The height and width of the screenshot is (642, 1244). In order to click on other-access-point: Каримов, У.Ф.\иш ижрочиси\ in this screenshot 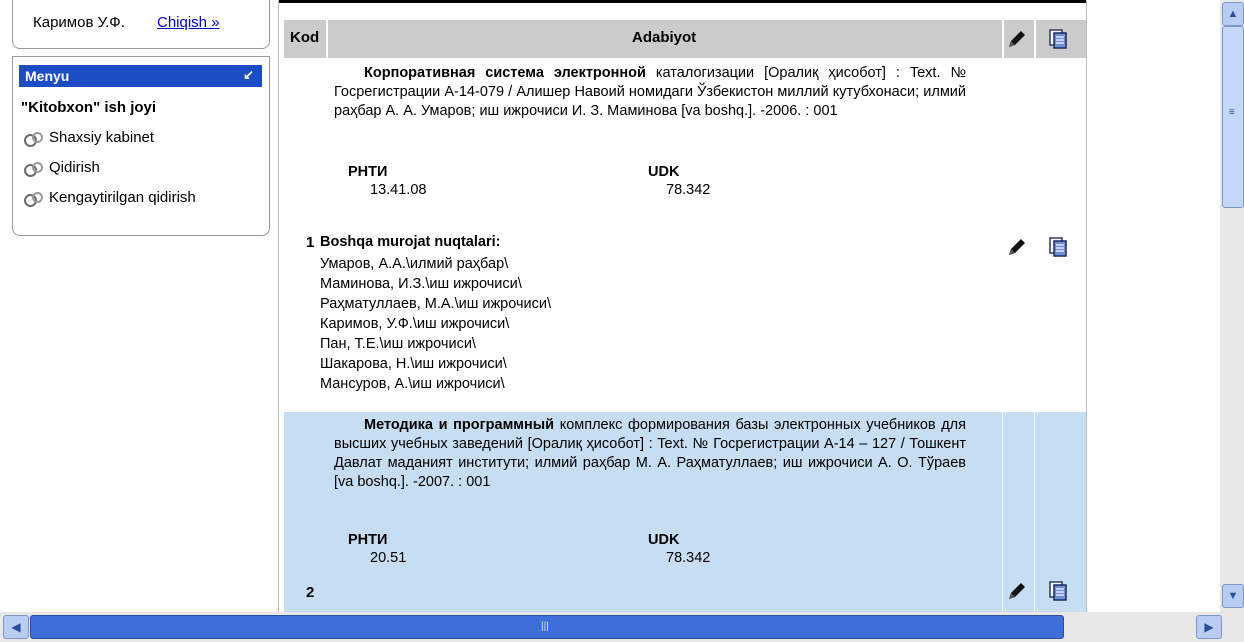, I will do `click(415, 324)`.